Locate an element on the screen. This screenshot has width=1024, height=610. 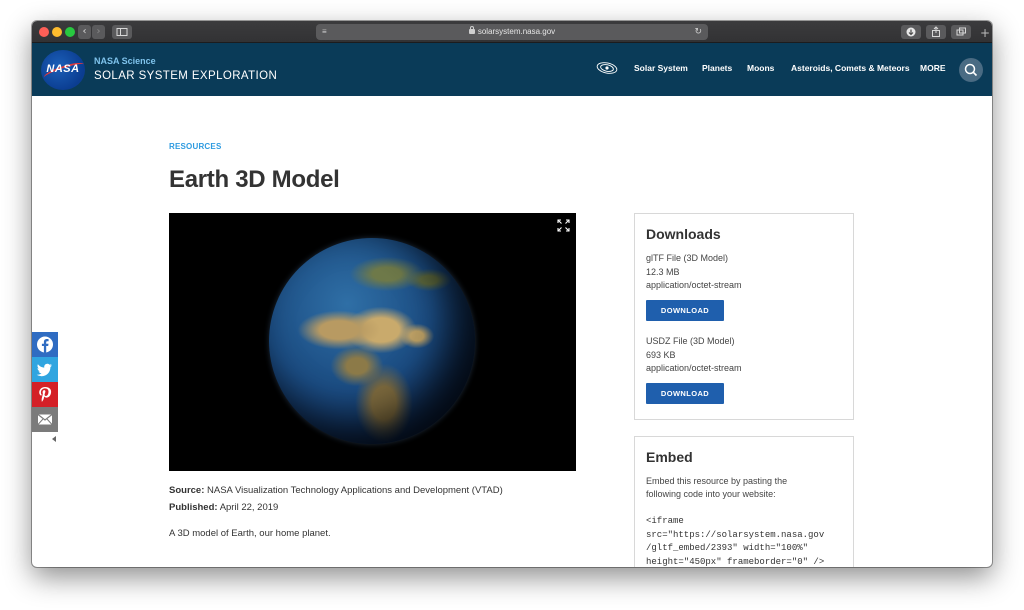
embed-intro: following code into your website: is located at coordinates (711, 494).